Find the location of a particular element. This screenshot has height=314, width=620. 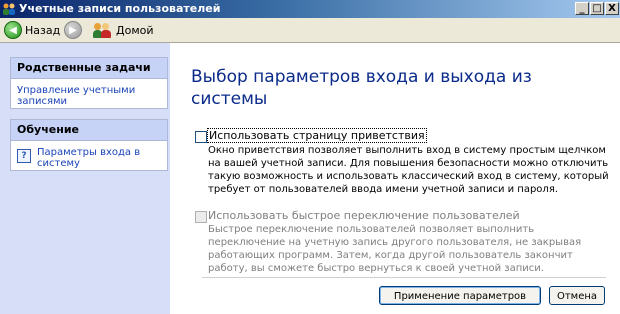

welcome-screen-checkbox is located at coordinates (201, 137).